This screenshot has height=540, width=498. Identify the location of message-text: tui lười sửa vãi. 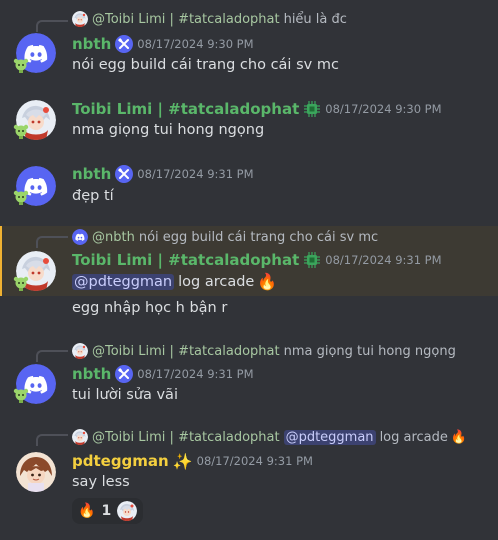
(125, 395).